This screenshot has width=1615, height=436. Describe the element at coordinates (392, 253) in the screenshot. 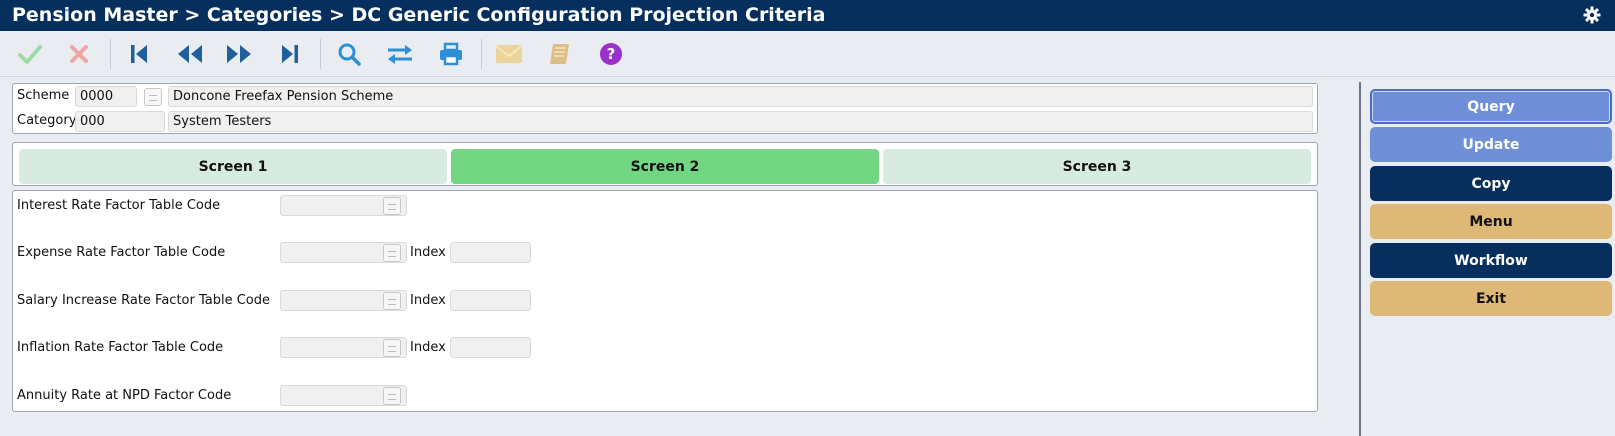

I see `expense-rate-lookup-icon` at that location.